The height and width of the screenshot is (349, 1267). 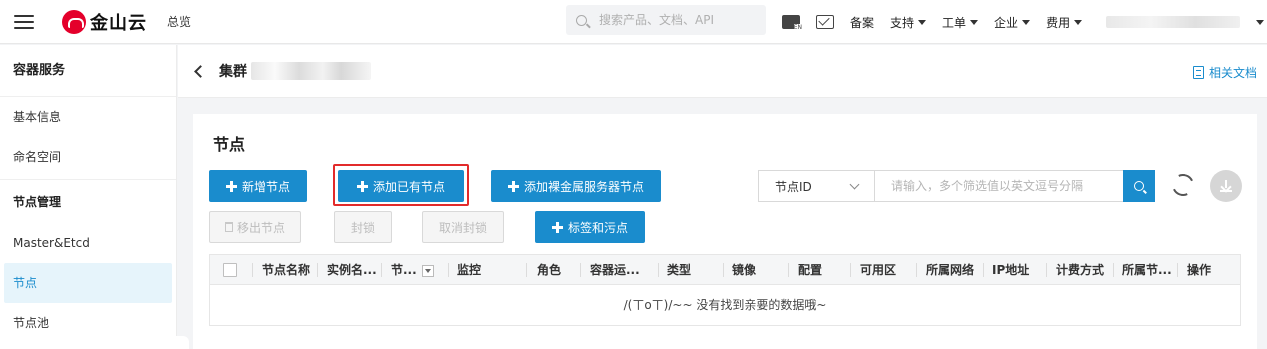 What do you see at coordinates (1010, 270) in the screenshot?
I see `col-ip-address: IP地址` at bounding box center [1010, 270].